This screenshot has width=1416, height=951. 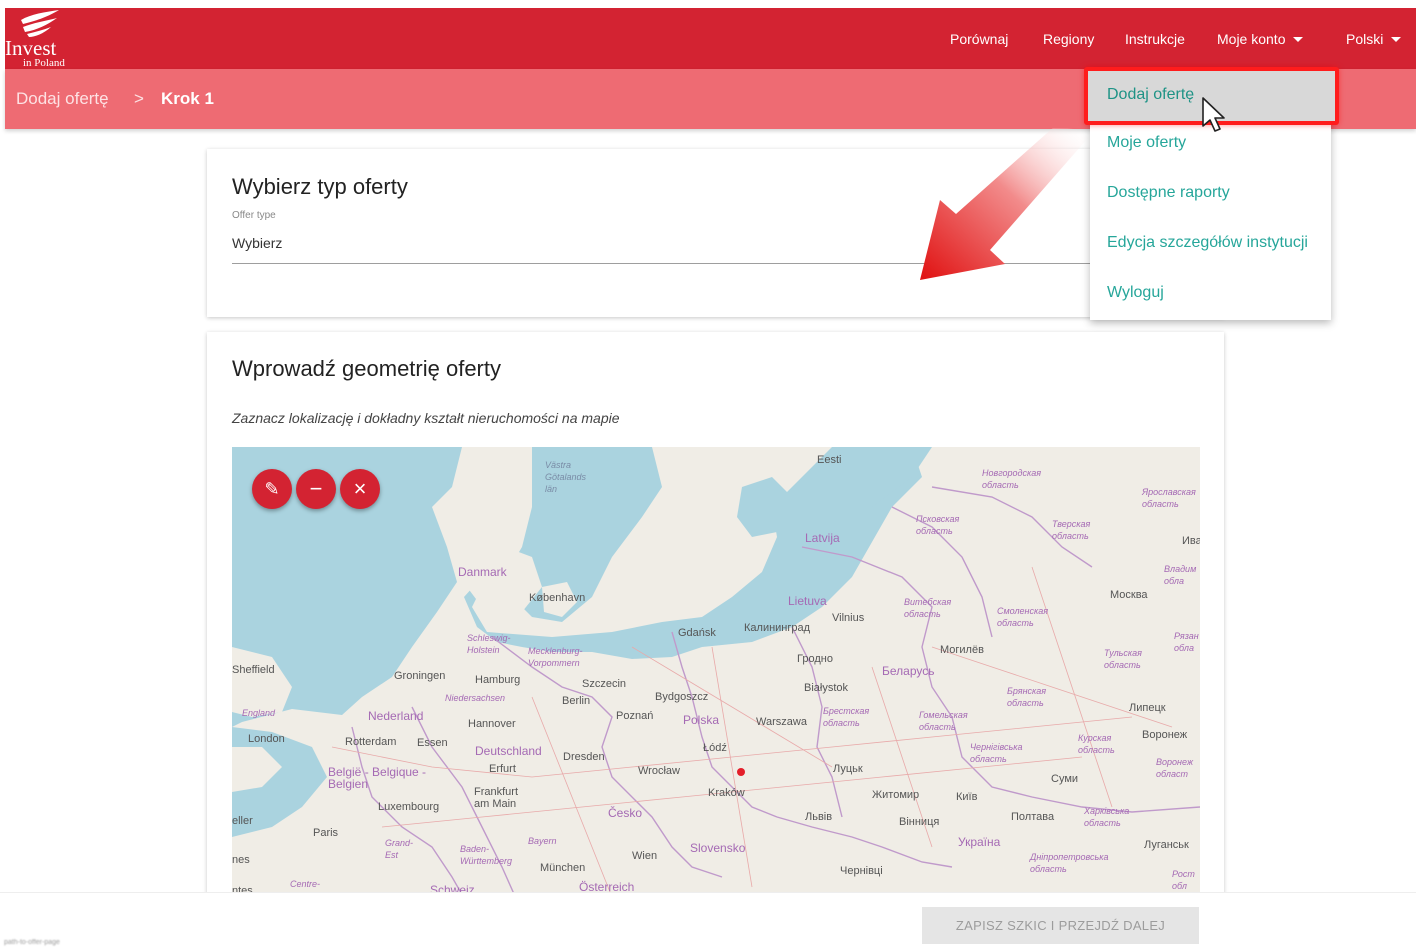 I want to click on map-label: Харківська область, so click(x=1107, y=817).